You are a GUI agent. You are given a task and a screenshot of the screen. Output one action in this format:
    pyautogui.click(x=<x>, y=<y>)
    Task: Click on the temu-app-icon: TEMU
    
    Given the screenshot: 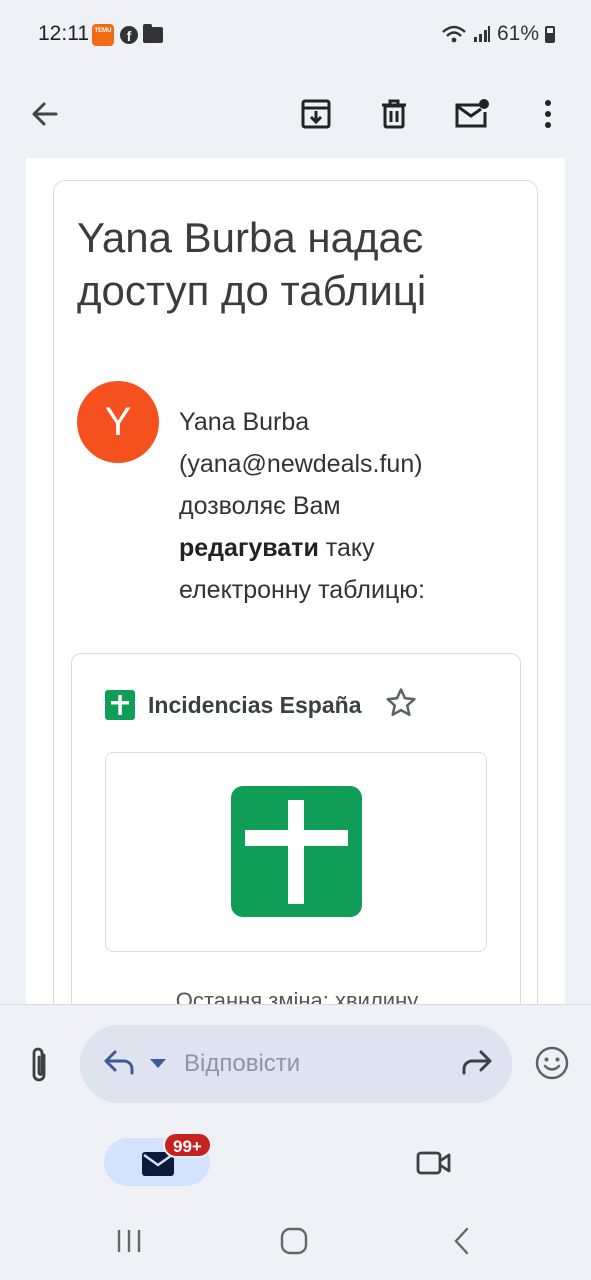 What is the action you would take?
    pyautogui.click(x=103, y=35)
    